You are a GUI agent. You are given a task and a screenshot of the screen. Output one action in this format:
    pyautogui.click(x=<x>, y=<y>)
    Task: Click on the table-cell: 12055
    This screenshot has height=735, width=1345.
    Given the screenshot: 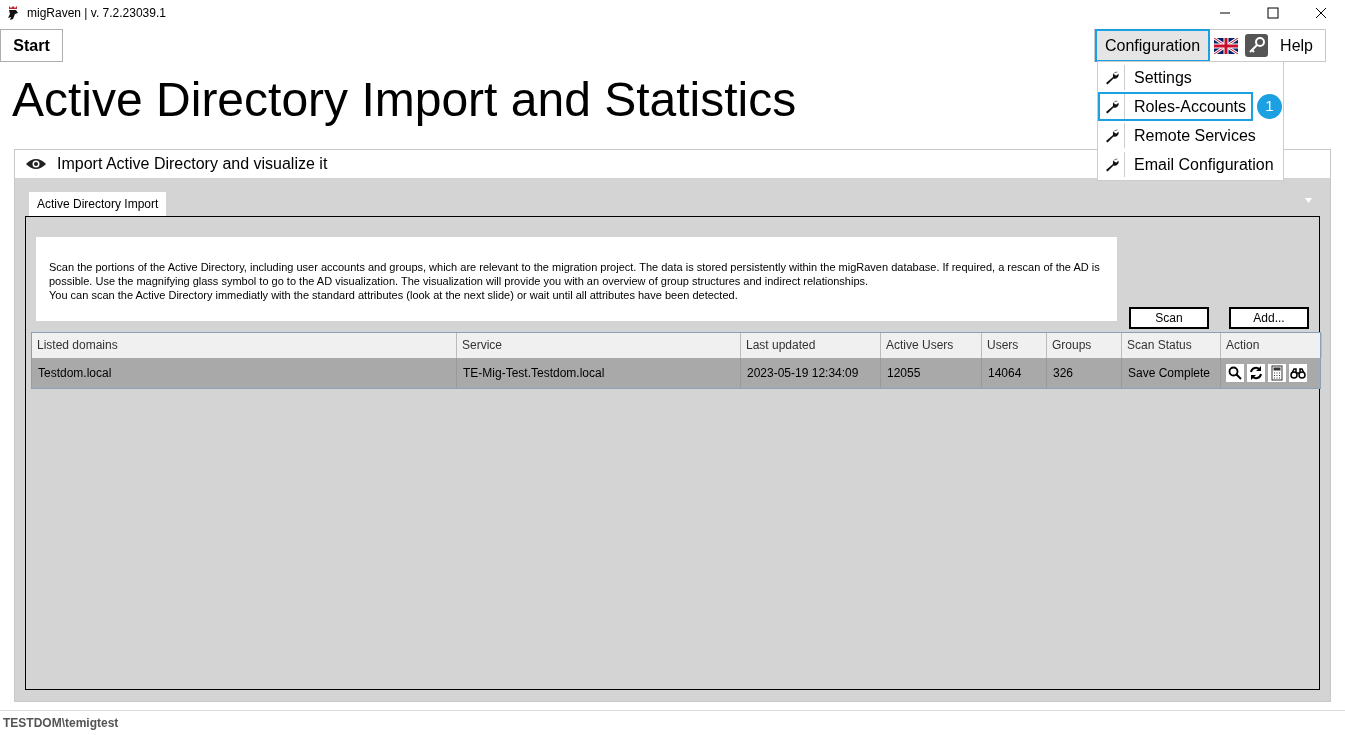 What is the action you would take?
    pyautogui.click(x=931, y=373)
    